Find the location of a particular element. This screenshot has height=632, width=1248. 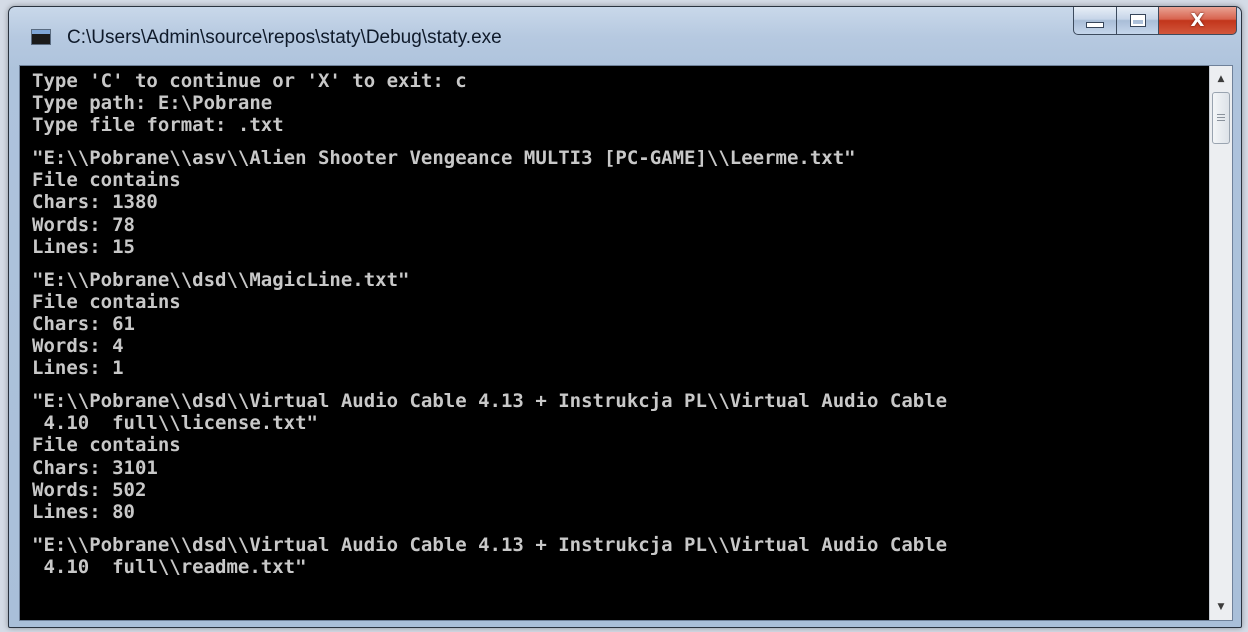

console-line: Type file format: .txt is located at coordinates (158, 125).